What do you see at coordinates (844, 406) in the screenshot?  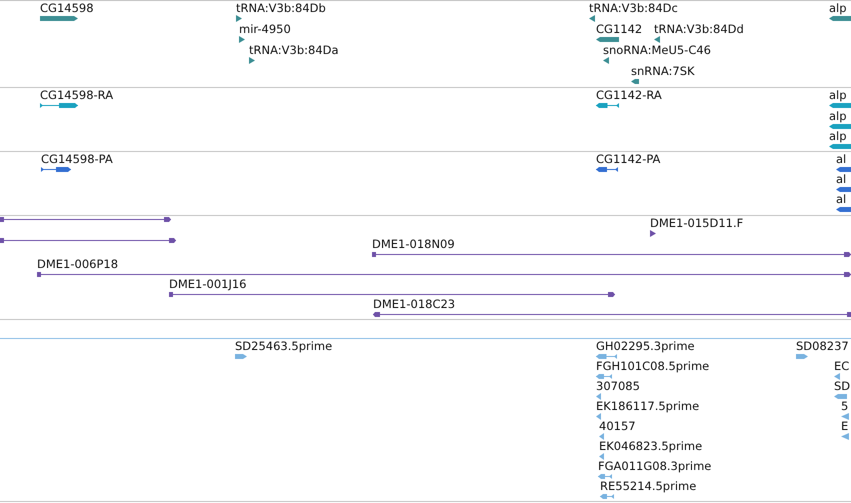 I see `feature-label: 5` at bounding box center [844, 406].